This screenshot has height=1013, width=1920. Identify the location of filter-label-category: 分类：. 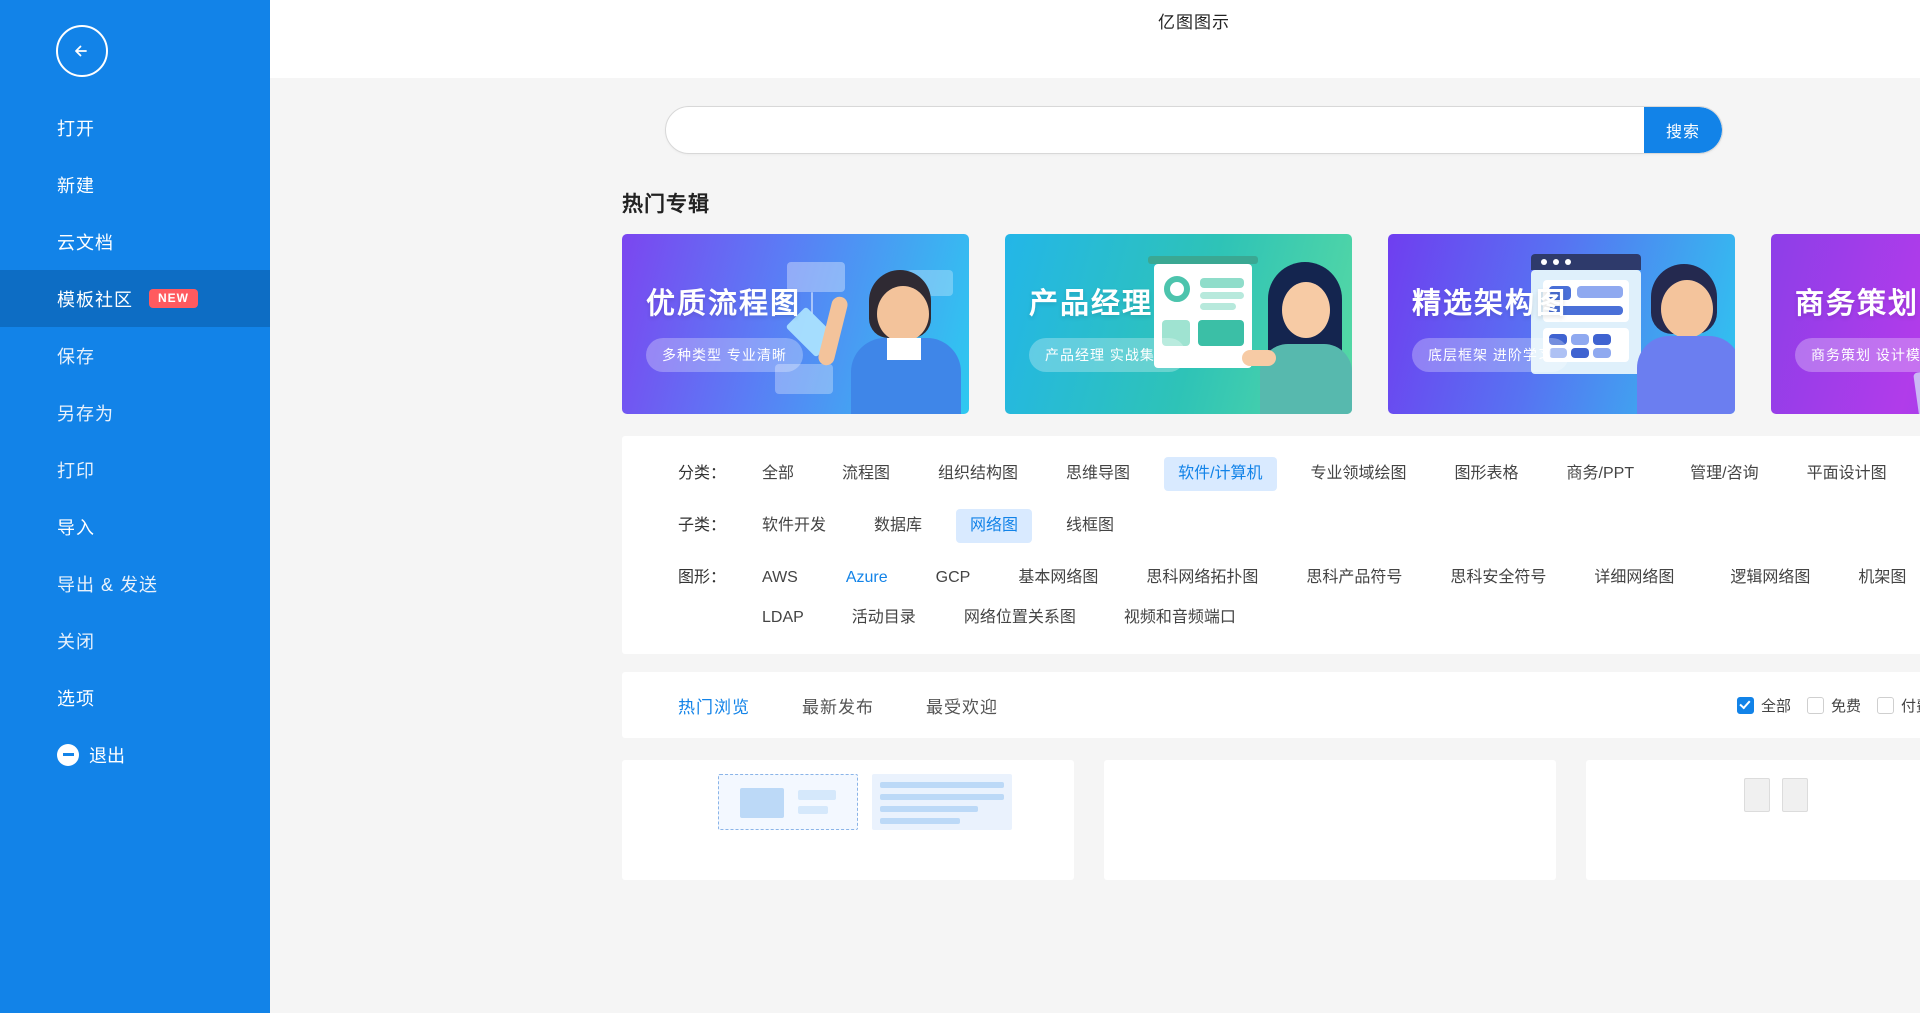
(702, 473).